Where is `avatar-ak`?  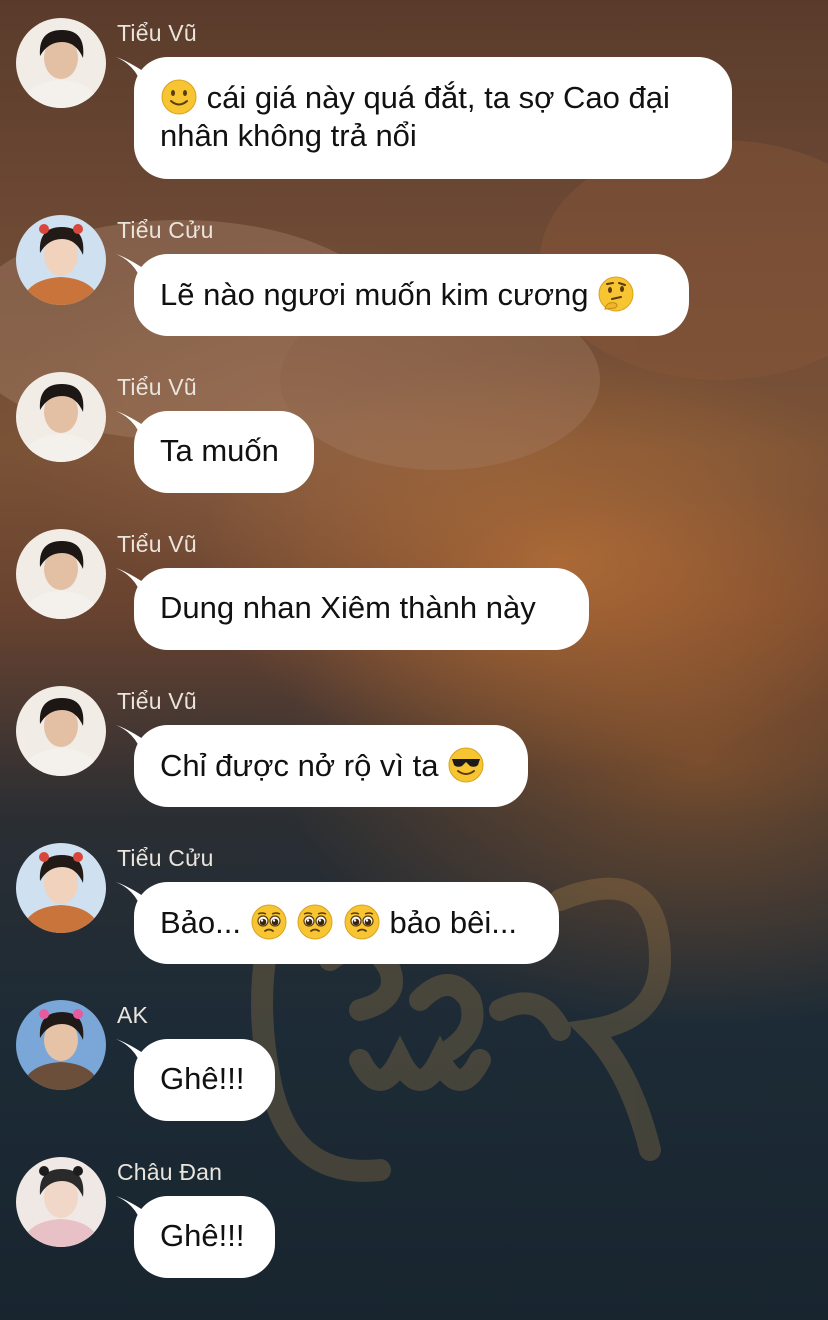
avatar-ak is located at coordinates (61, 1045).